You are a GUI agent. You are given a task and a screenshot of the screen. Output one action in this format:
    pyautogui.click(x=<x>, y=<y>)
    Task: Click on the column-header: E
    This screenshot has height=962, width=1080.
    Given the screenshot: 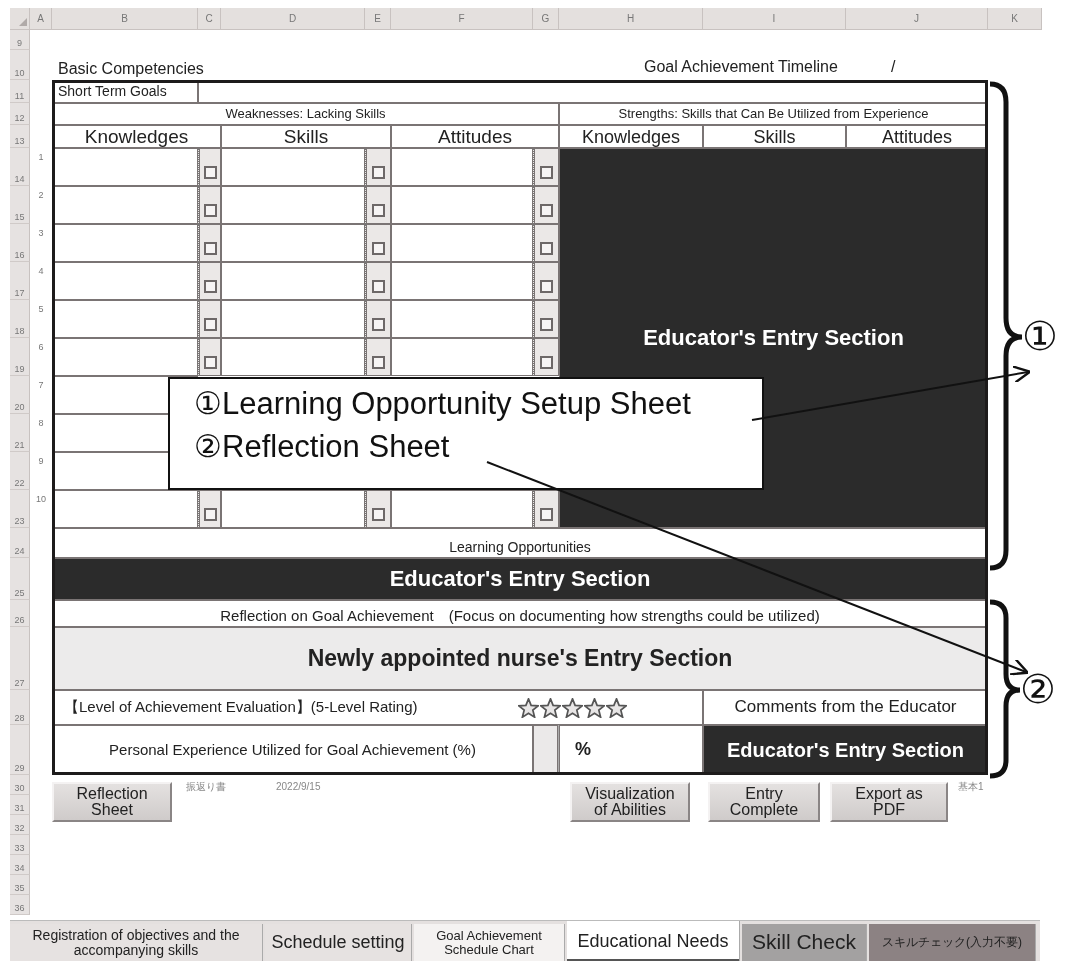 What is the action you would take?
    pyautogui.click(x=378, y=19)
    